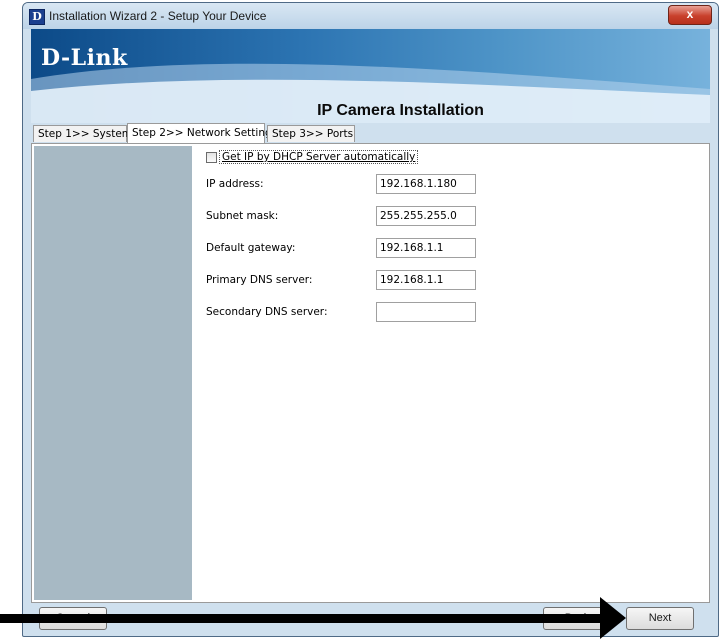  I want to click on dlink-logo: D-Link, so click(84, 58).